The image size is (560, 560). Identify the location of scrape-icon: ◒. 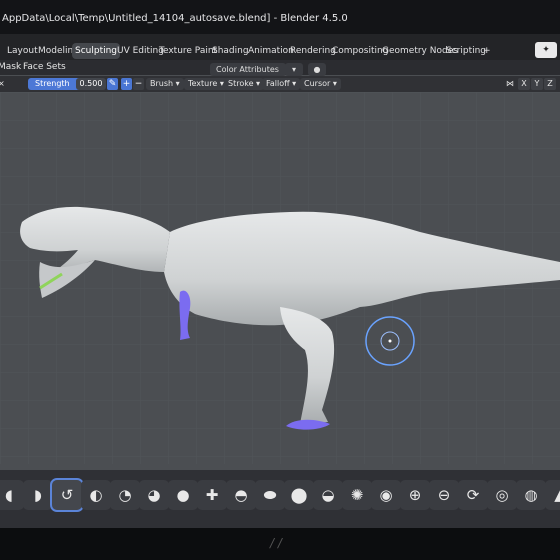
(328, 495).